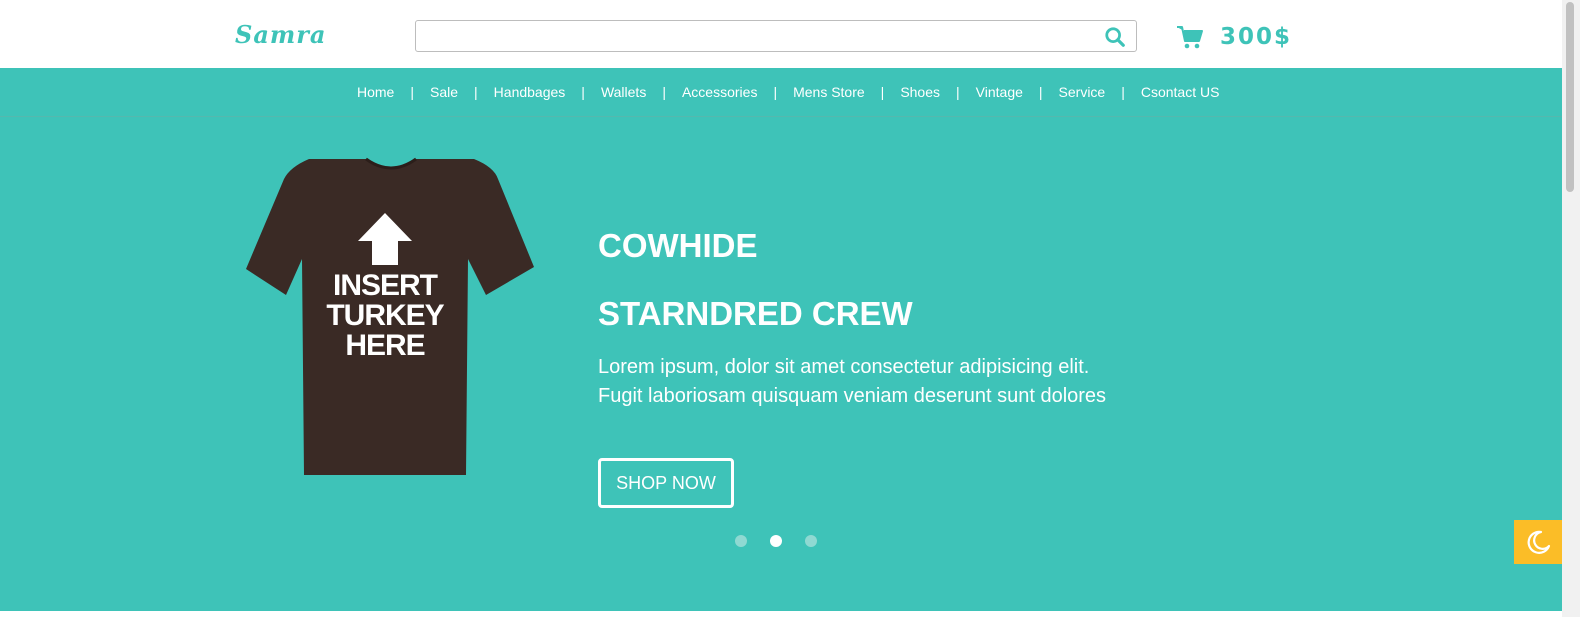 This screenshot has width=1580, height=617. What do you see at coordinates (787, 541) in the screenshot?
I see `slider-dots` at bounding box center [787, 541].